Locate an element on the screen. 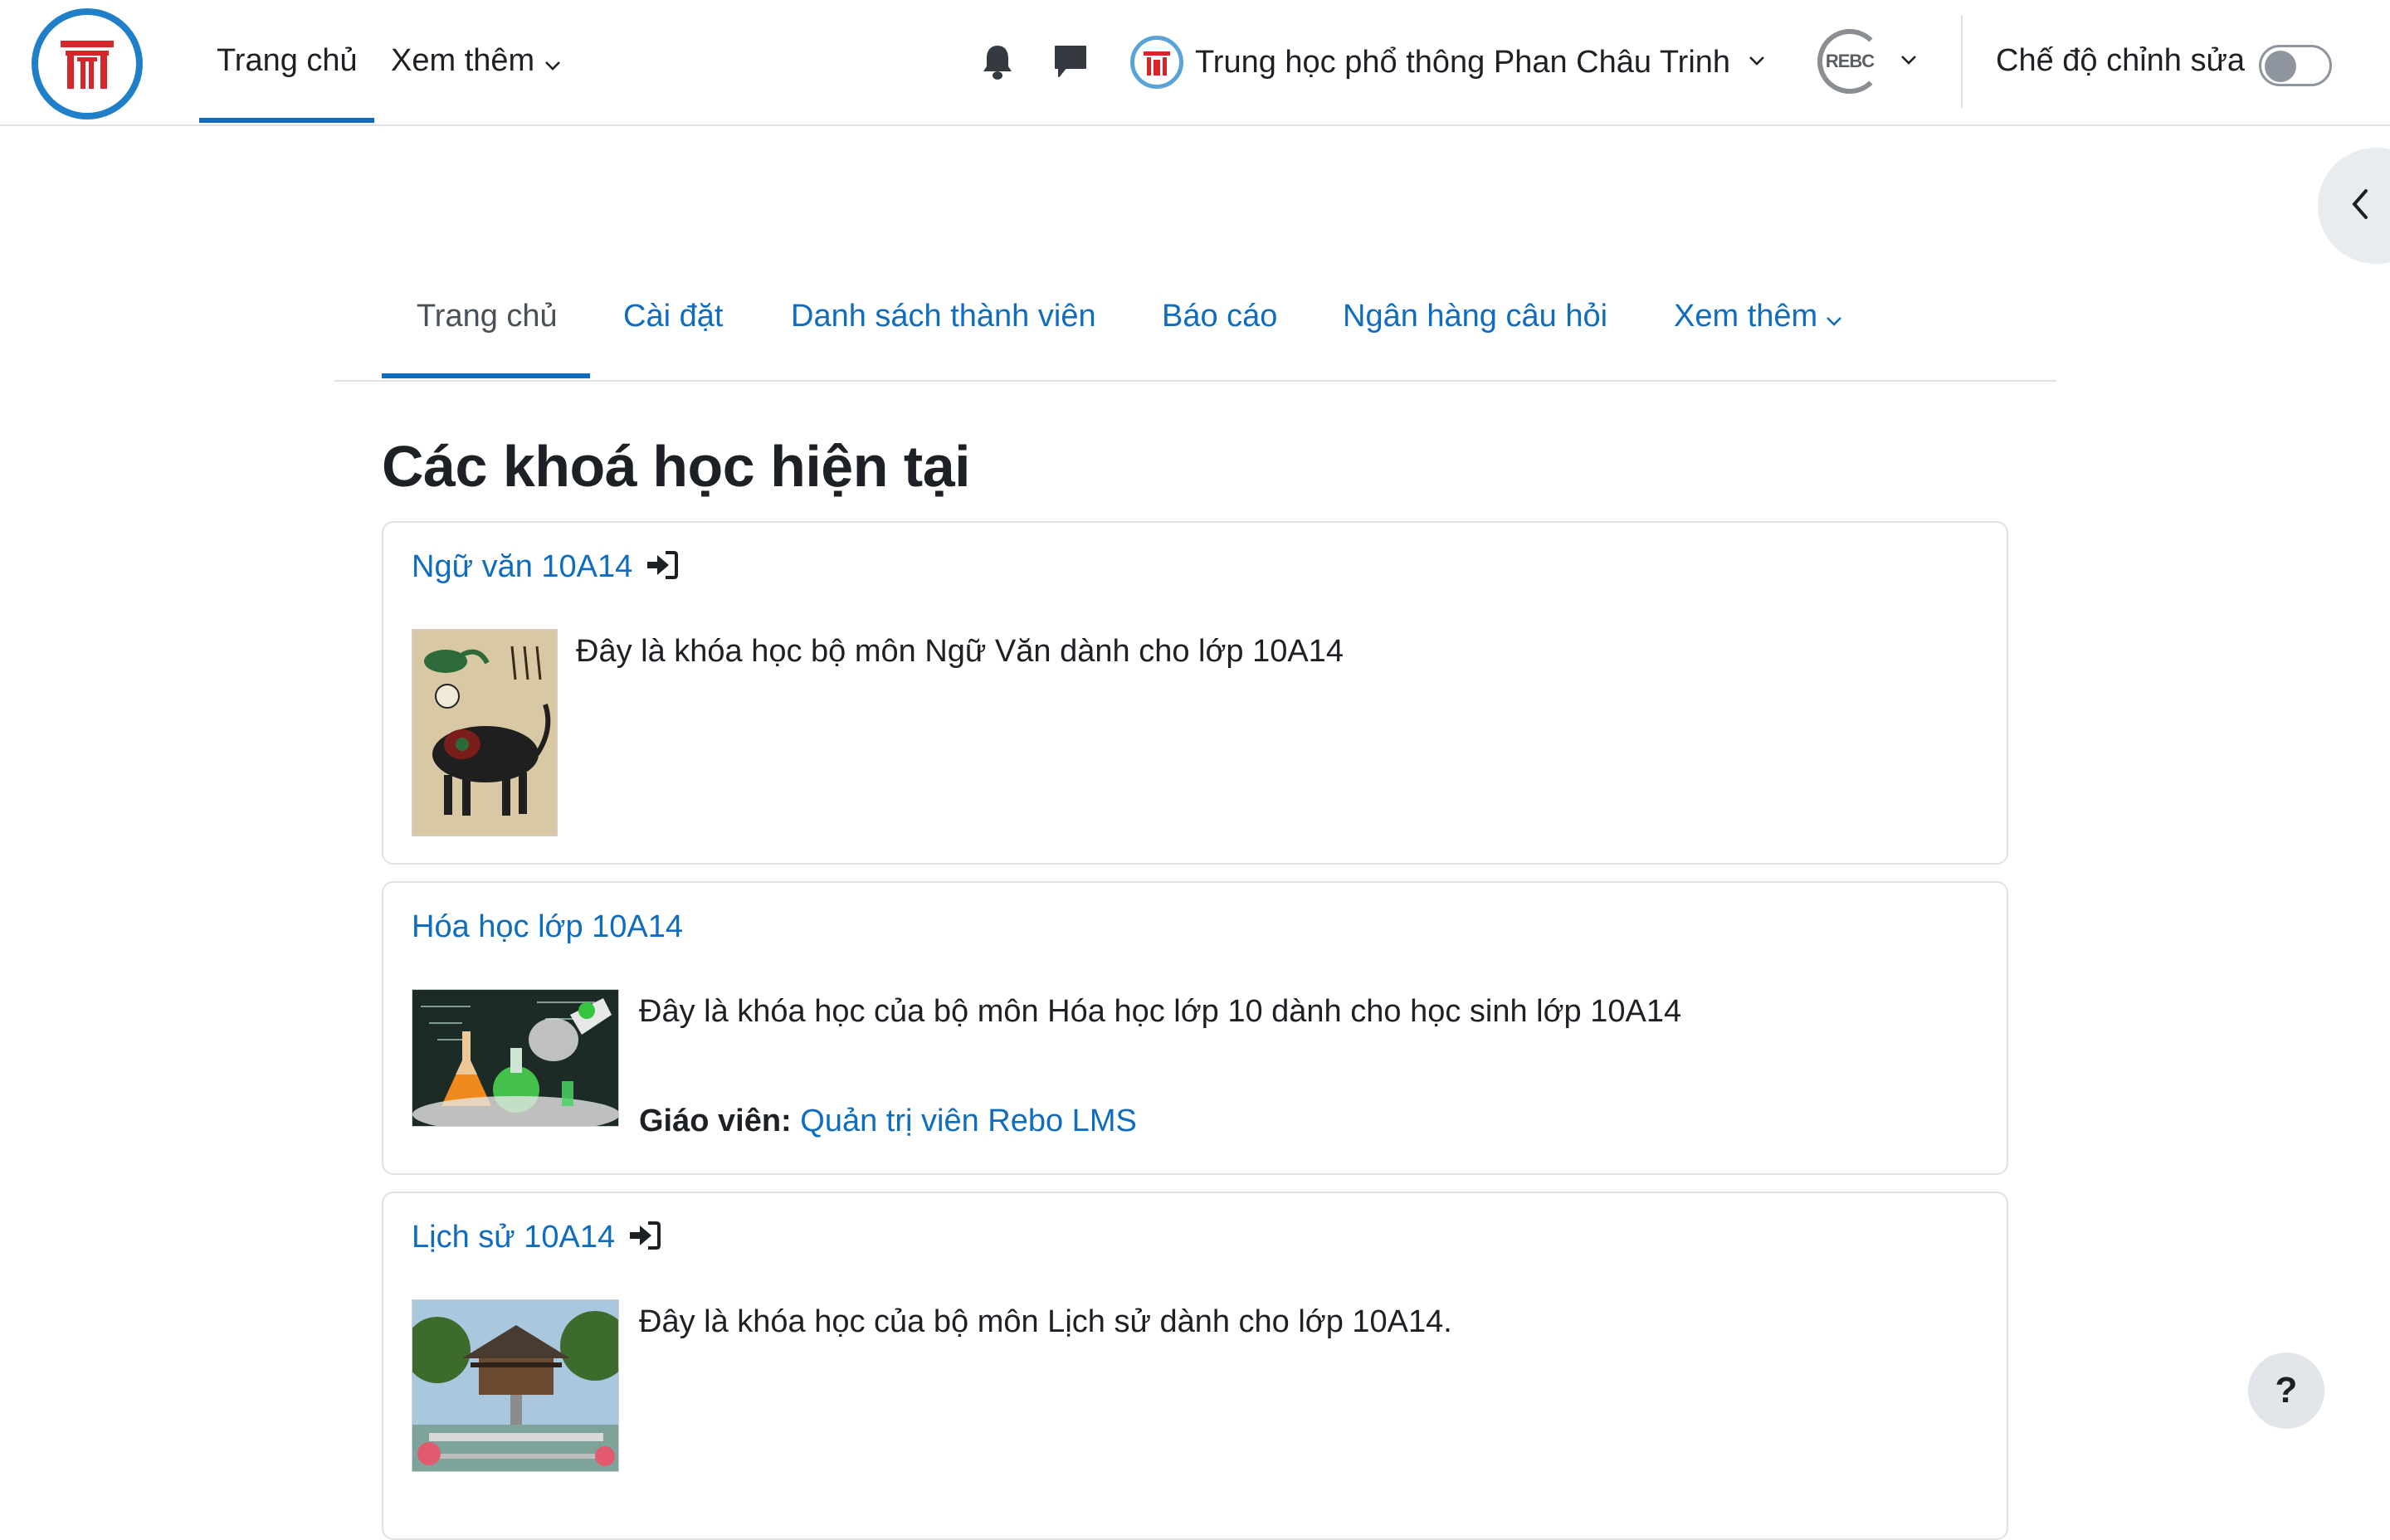 The width and height of the screenshot is (2390, 1540). nav-home-link: Trang chủ is located at coordinates (287, 61).